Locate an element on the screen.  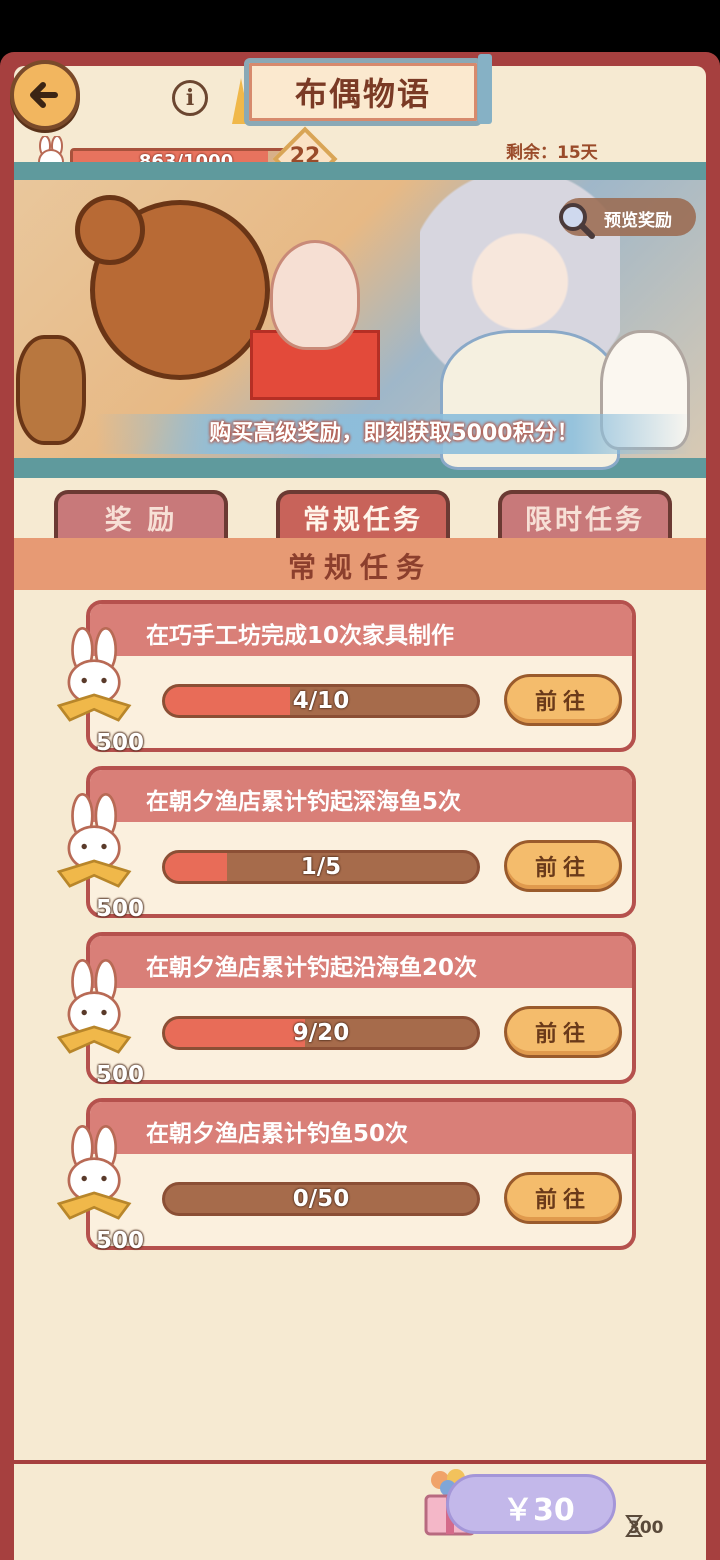
task-card: 在朝夕渔店累计钓鱼50次 0/50 前往 is located at coordinates (361, 1174).